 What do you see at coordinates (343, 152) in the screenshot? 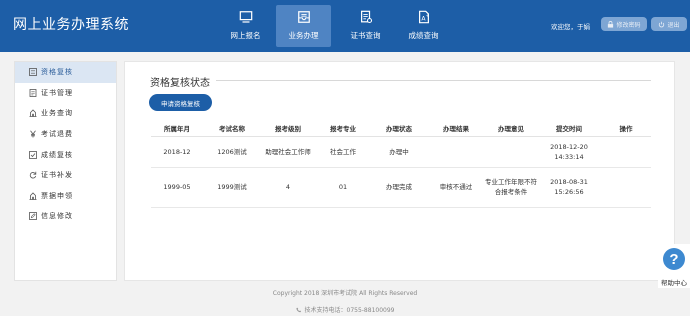
I see `table-cell: 社会工作` at bounding box center [343, 152].